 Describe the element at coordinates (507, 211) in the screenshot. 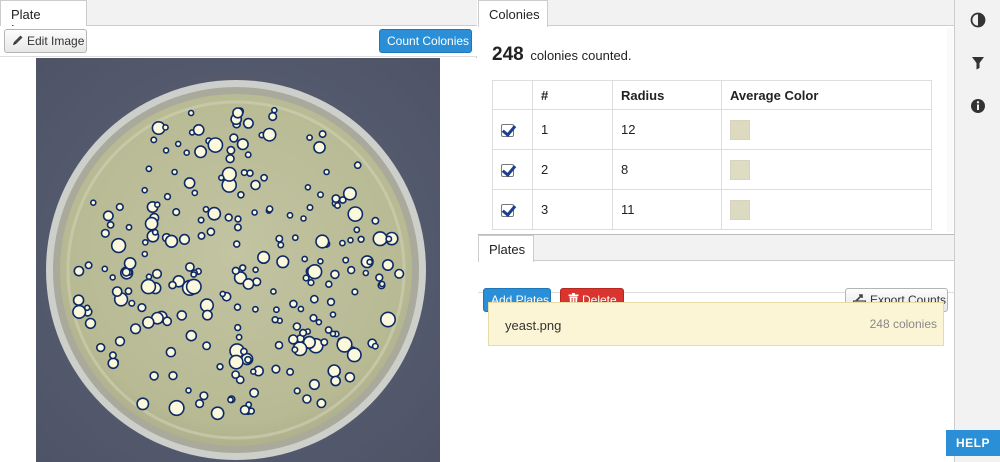

I see `row-checkbox` at that location.